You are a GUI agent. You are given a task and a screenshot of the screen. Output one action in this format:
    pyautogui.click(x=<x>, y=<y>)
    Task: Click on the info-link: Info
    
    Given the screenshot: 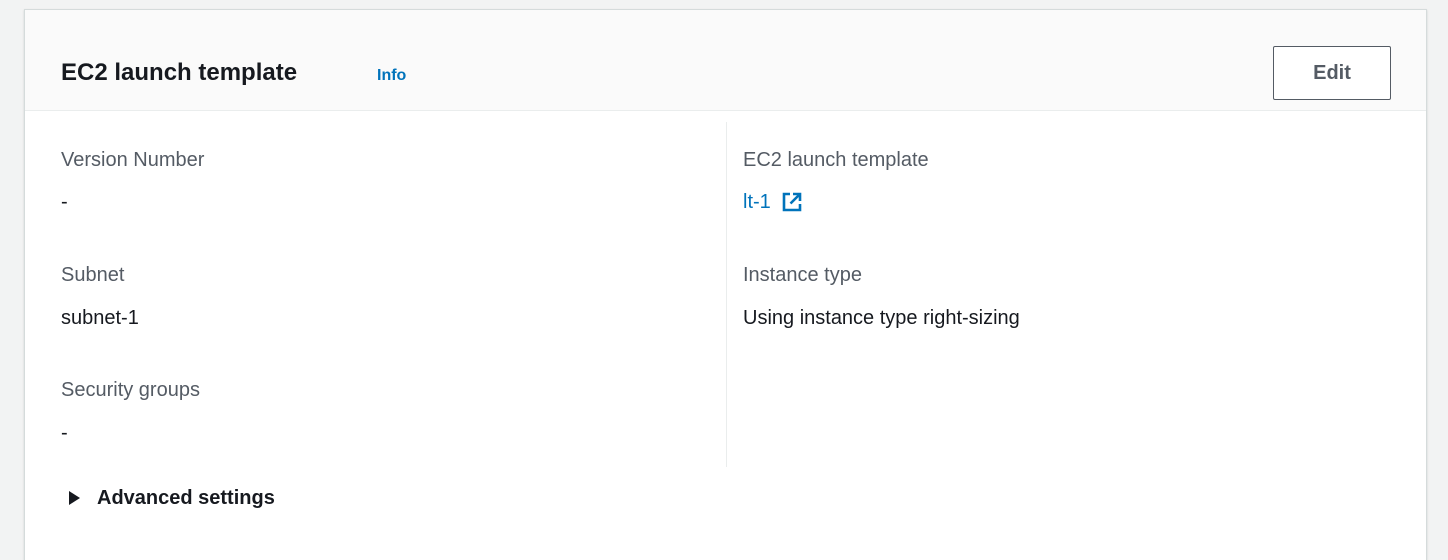 What is the action you would take?
    pyautogui.click(x=391, y=76)
    